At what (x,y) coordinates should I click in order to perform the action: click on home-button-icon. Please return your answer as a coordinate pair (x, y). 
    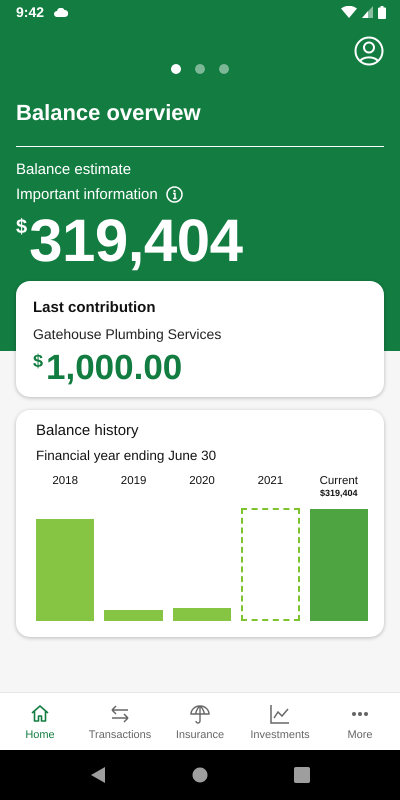
    Looking at the image, I should click on (200, 775).